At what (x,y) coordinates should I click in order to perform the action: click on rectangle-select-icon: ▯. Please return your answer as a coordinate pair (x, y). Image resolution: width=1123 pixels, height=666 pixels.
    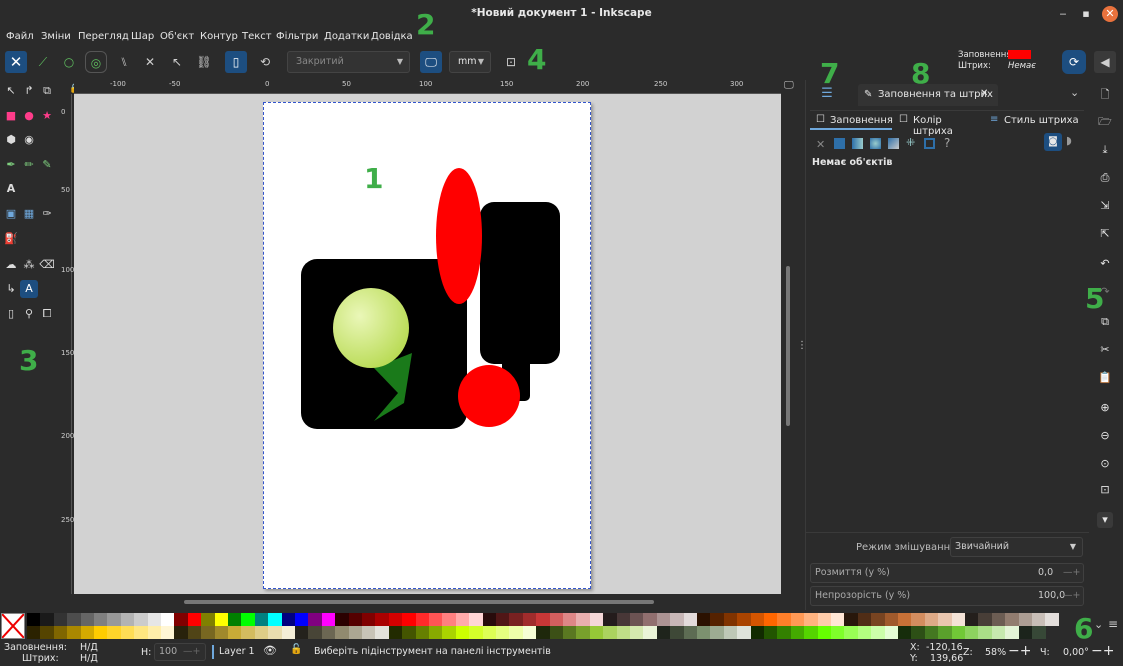
    Looking at the image, I should click on (236, 62).